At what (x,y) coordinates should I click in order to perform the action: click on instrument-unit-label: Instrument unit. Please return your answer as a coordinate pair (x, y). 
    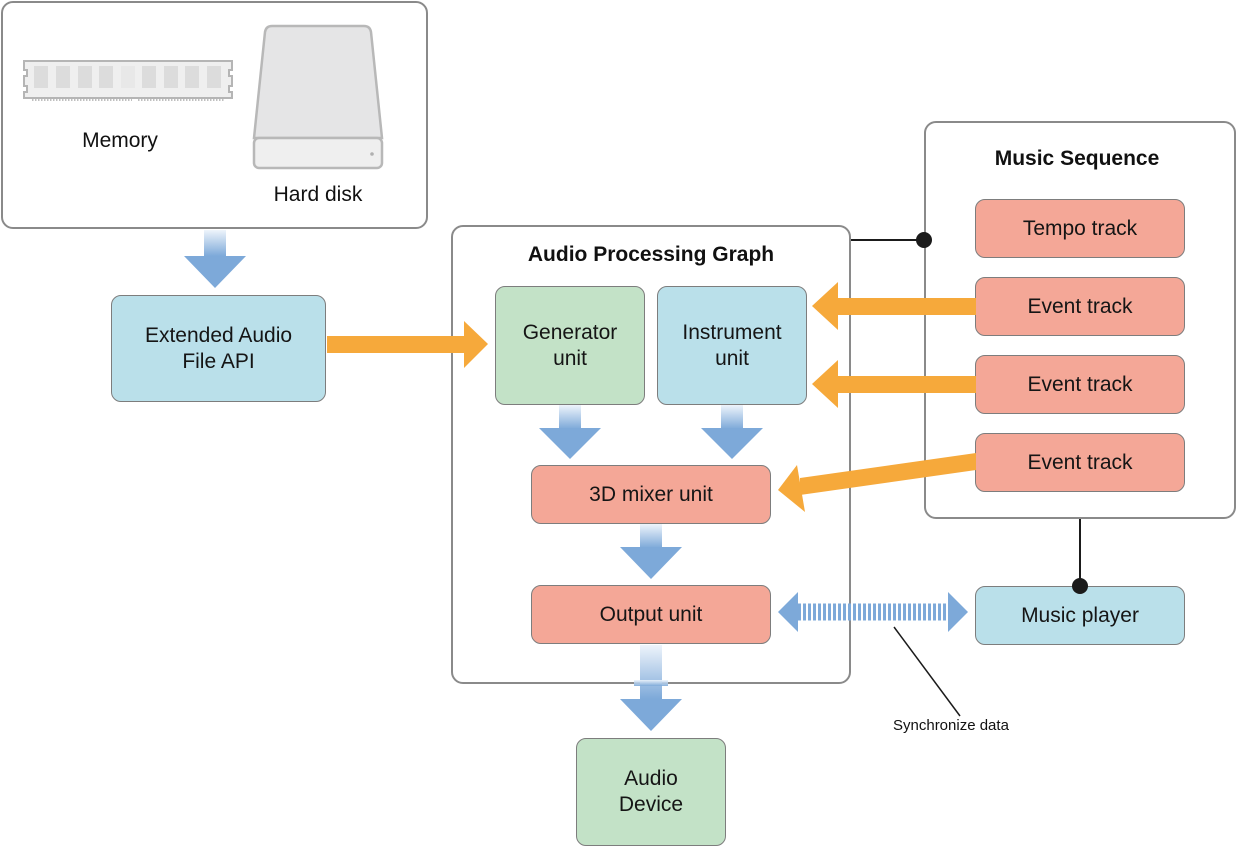
    Looking at the image, I should click on (732, 345).